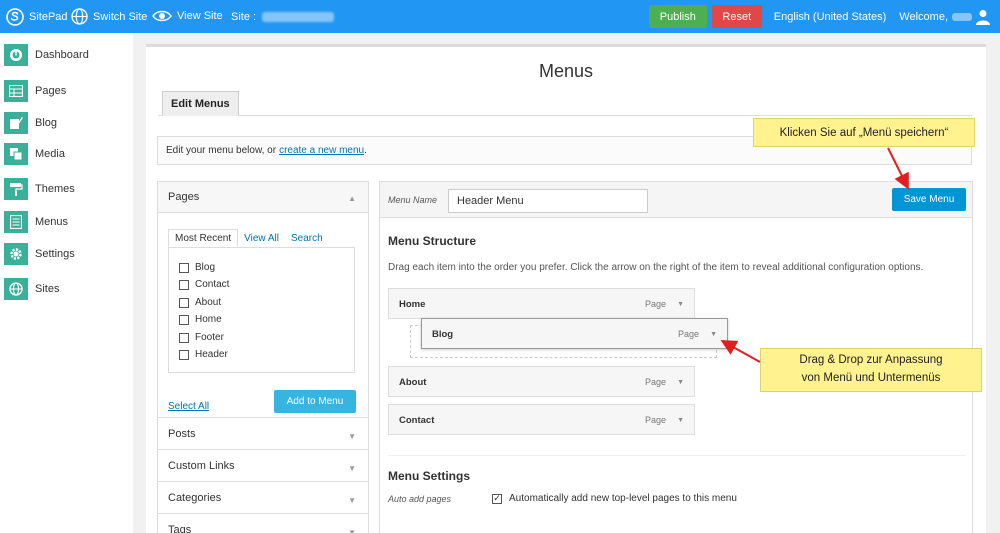 This screenshot has width=1000, height=533. Describe the element at coordinates (39, 189) in the screenshot. I see `sidebar-item-themes: Themes` at that location.